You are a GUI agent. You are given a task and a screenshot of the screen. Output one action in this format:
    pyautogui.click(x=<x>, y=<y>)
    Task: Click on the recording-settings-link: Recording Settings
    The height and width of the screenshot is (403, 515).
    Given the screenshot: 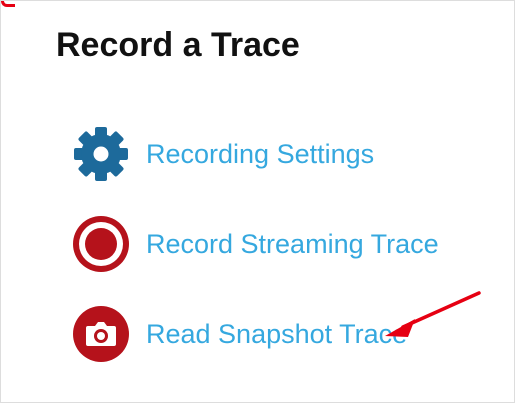 What is the action you would take?
    pyautogui.click(x=223, y=154)
    